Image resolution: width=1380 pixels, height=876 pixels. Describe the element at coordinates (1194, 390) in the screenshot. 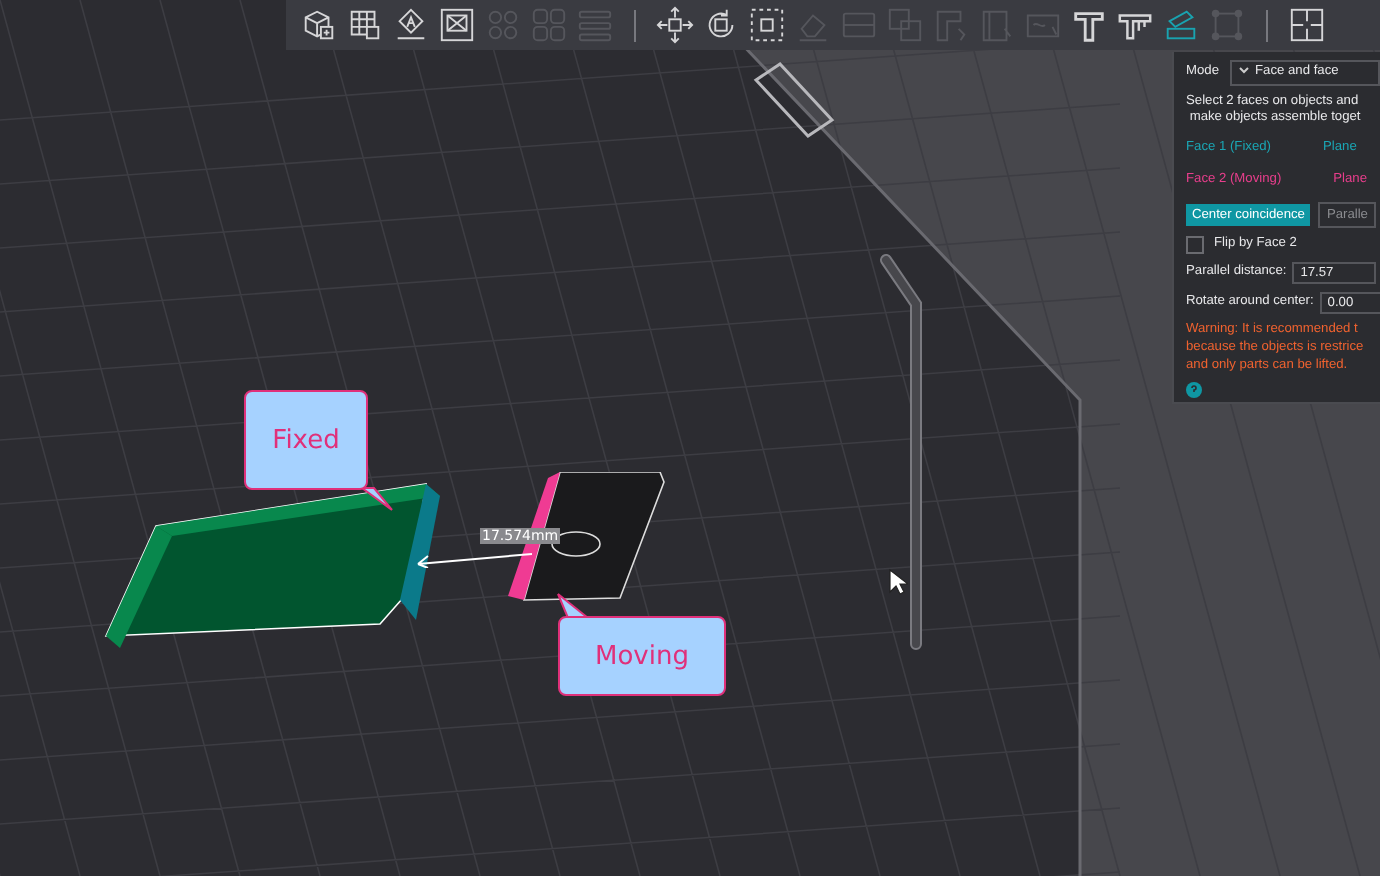

I see `help-icon` at that location.